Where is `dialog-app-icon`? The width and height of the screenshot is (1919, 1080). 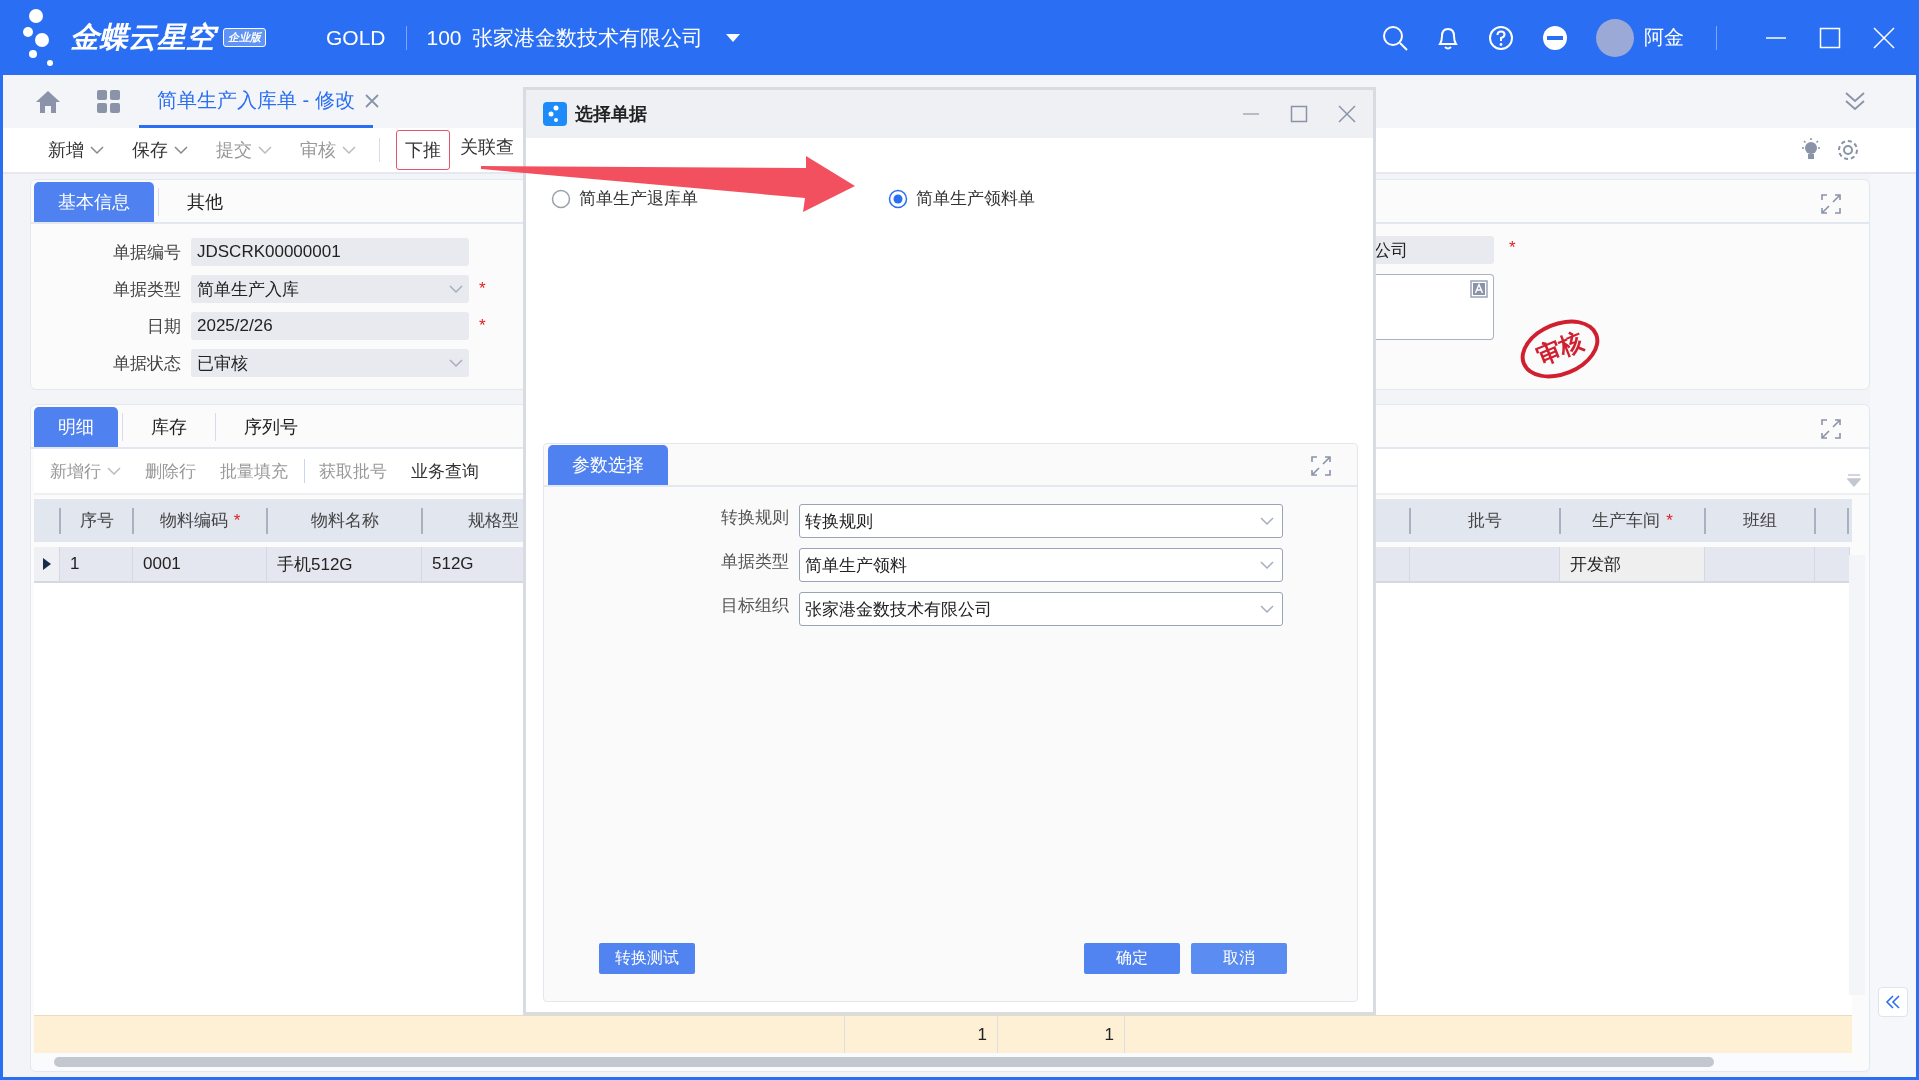
dialog-app-icon is located at coordinates (555, 114).